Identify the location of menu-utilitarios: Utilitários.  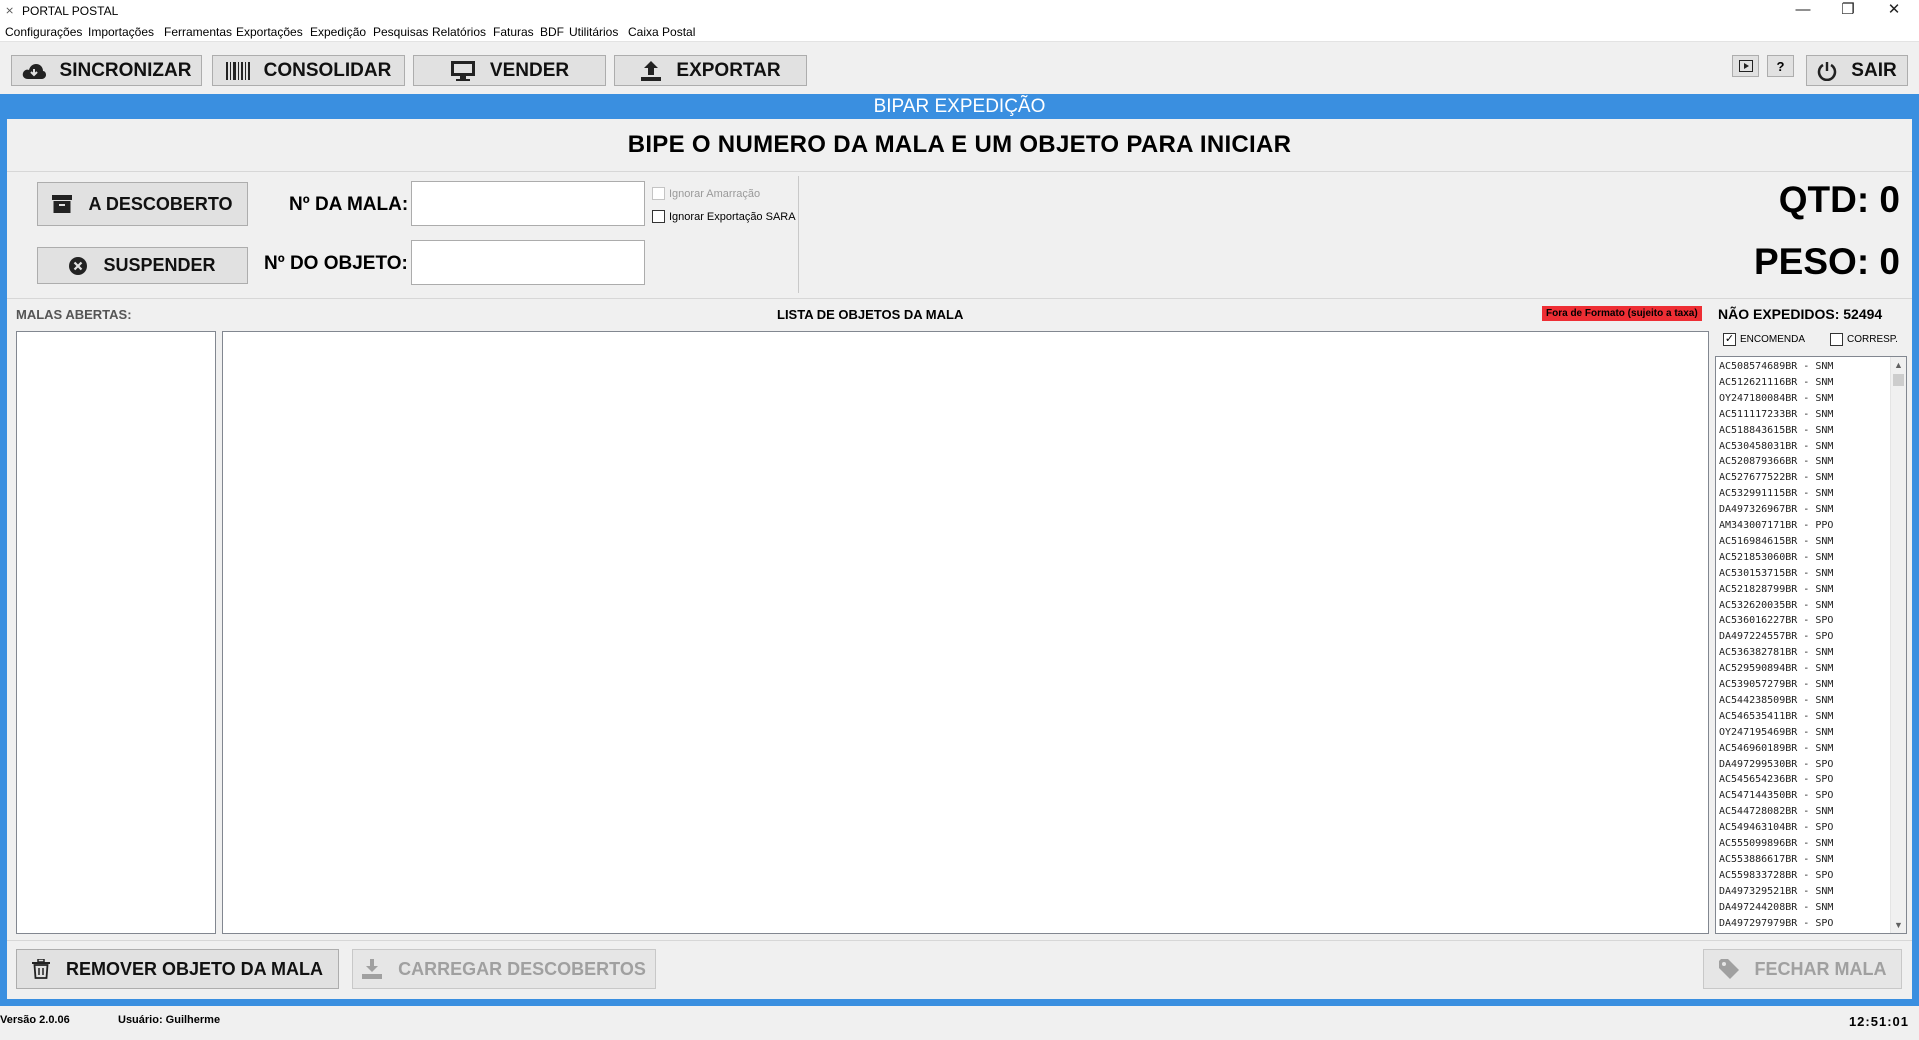
(593, 32).